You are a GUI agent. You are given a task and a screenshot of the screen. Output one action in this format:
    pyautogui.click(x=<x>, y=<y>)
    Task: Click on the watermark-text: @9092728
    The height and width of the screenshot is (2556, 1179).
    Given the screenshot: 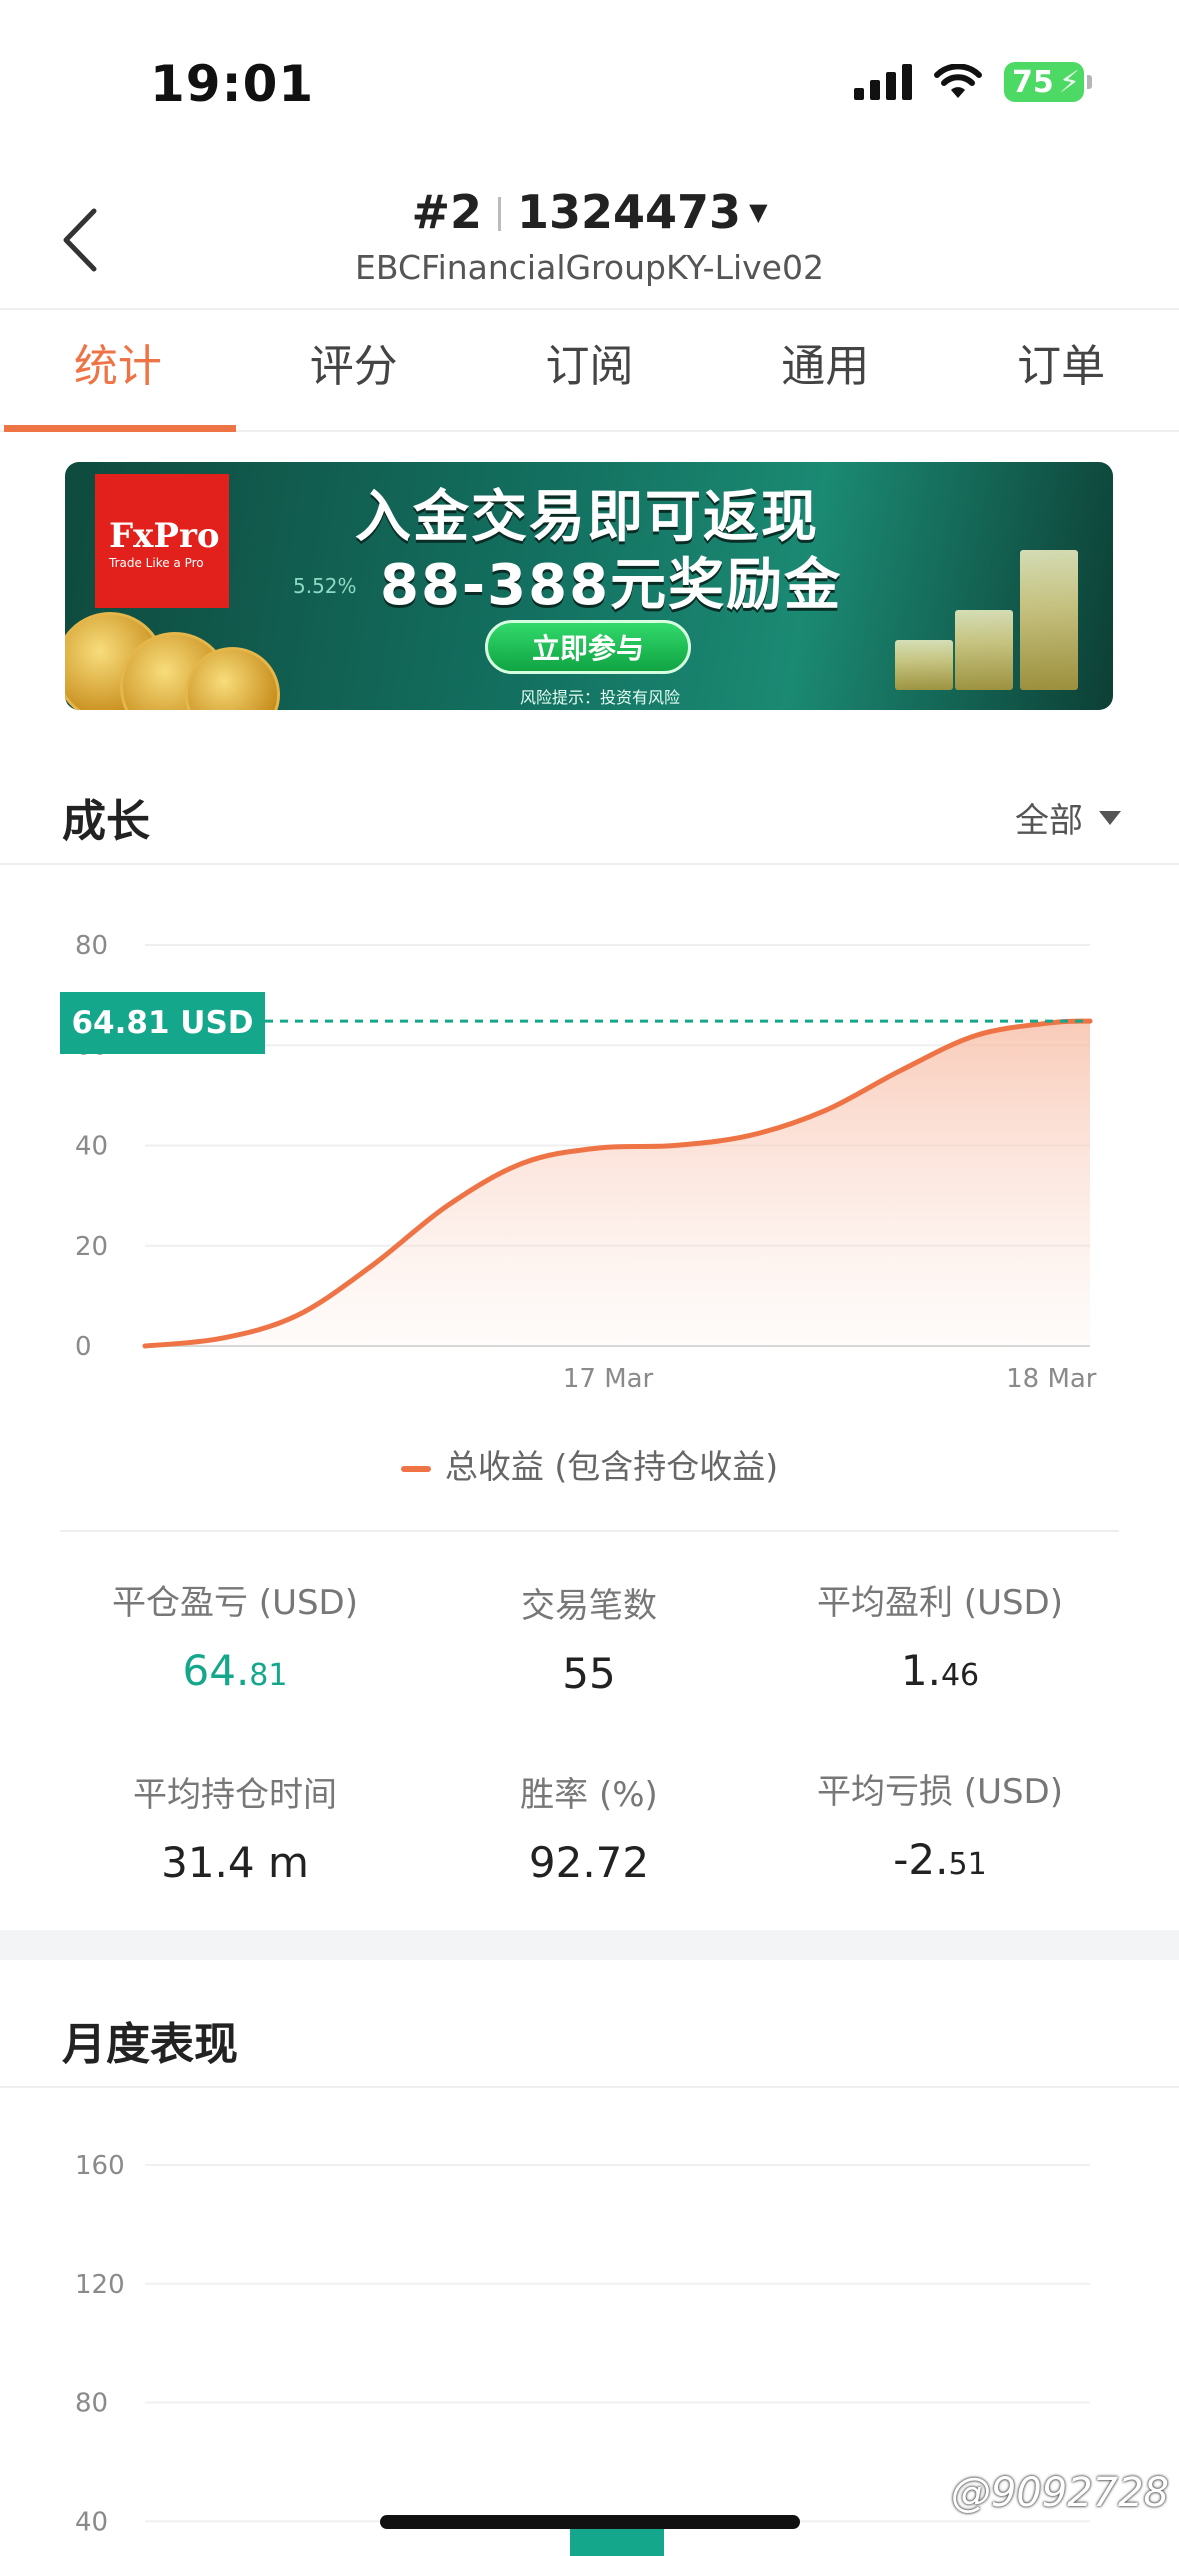 What is the action you would take?
    pyautogui.click(x=1059, y=2493)
    